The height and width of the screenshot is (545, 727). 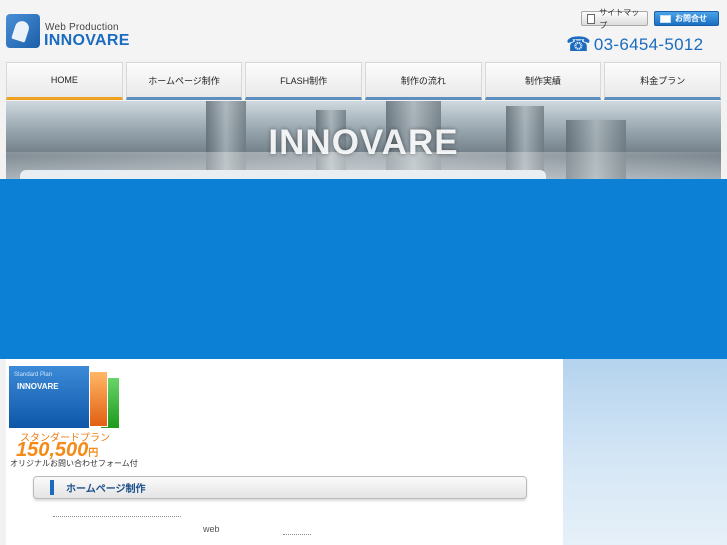 I want to click on logo-icon, so click(x=23, y=31).